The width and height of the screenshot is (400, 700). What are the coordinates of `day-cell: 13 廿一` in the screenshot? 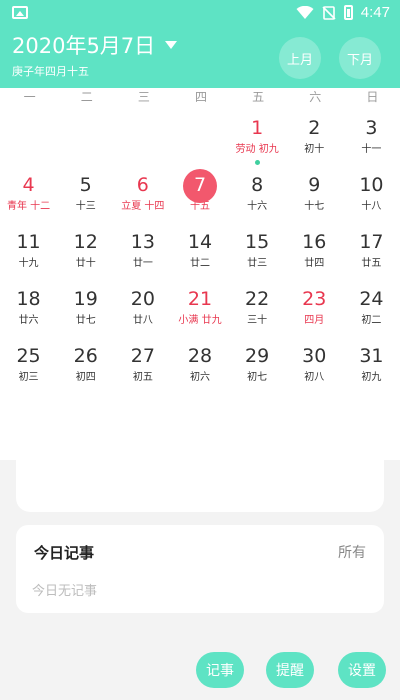 It's located at (142, 254).